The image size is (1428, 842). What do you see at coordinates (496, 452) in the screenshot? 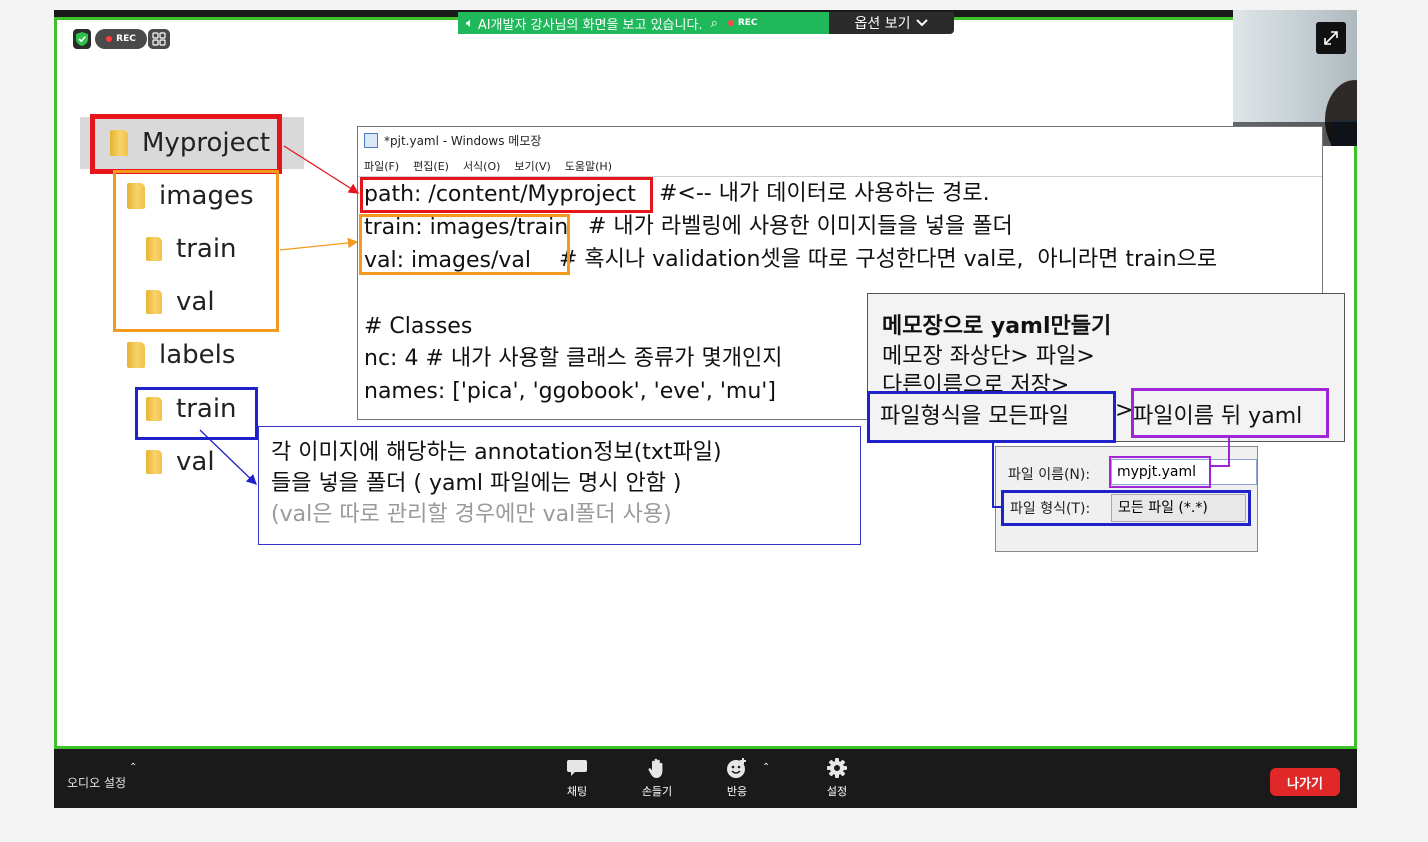
I see `annotation-line-1: 각 이미지에 해당하는 annotation정보(txt파일)` at bounding box center [496, 452].